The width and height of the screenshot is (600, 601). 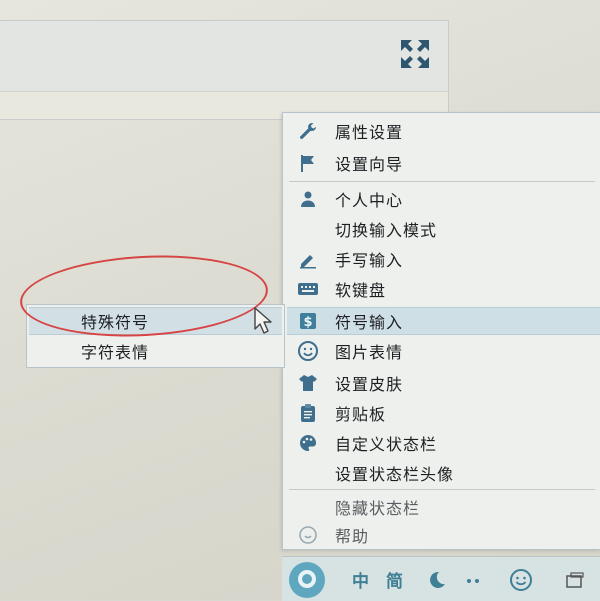 I want to click on wrench-icon, so click(x=308, y=131).